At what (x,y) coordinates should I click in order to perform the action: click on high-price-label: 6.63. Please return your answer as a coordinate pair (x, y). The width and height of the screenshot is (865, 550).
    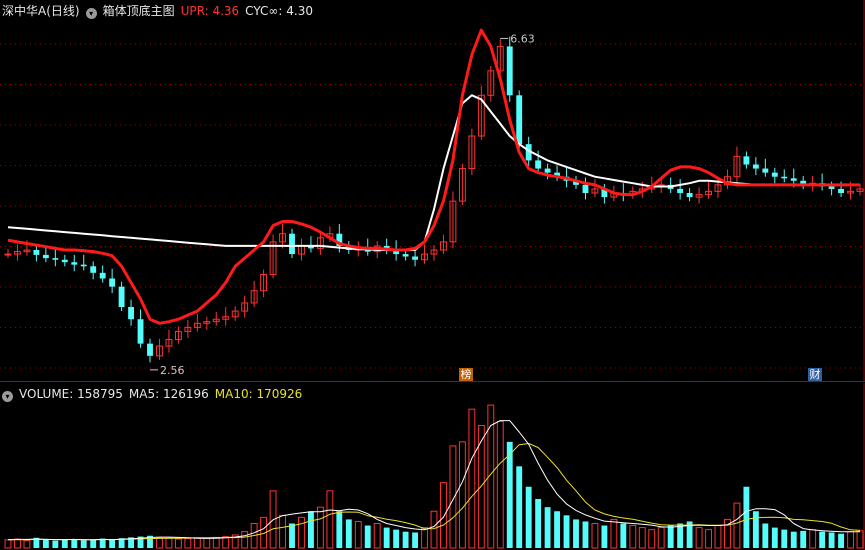
    Looking at the image, I should click on (522, 38).